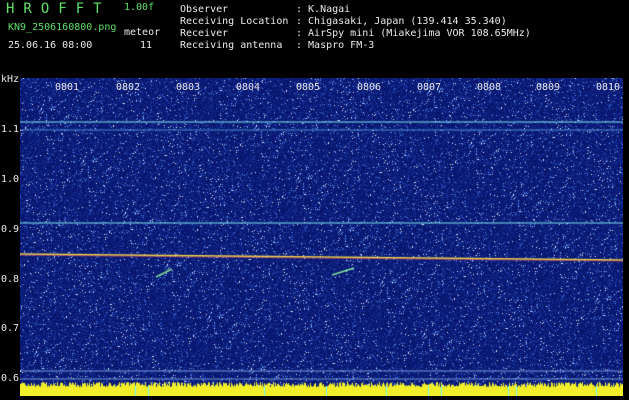  I want to click on y-tick: 1.0, so click(10, 179).